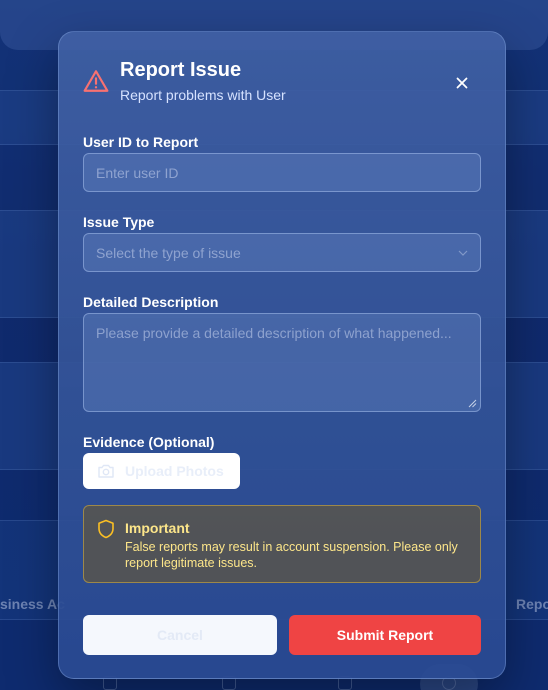 The height and width of the screenshot is (690, 548). I want to click on close-icon, so click(462, 83).